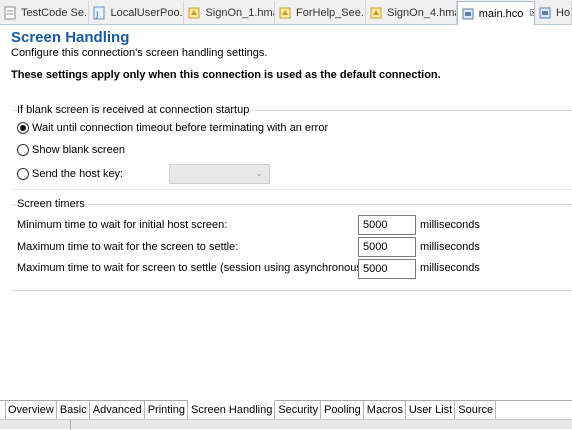  What do you see at coordinates (117, 410) in the screenshot?
I see `tab-advanced: Advanced` at bounding box center [117, 410].